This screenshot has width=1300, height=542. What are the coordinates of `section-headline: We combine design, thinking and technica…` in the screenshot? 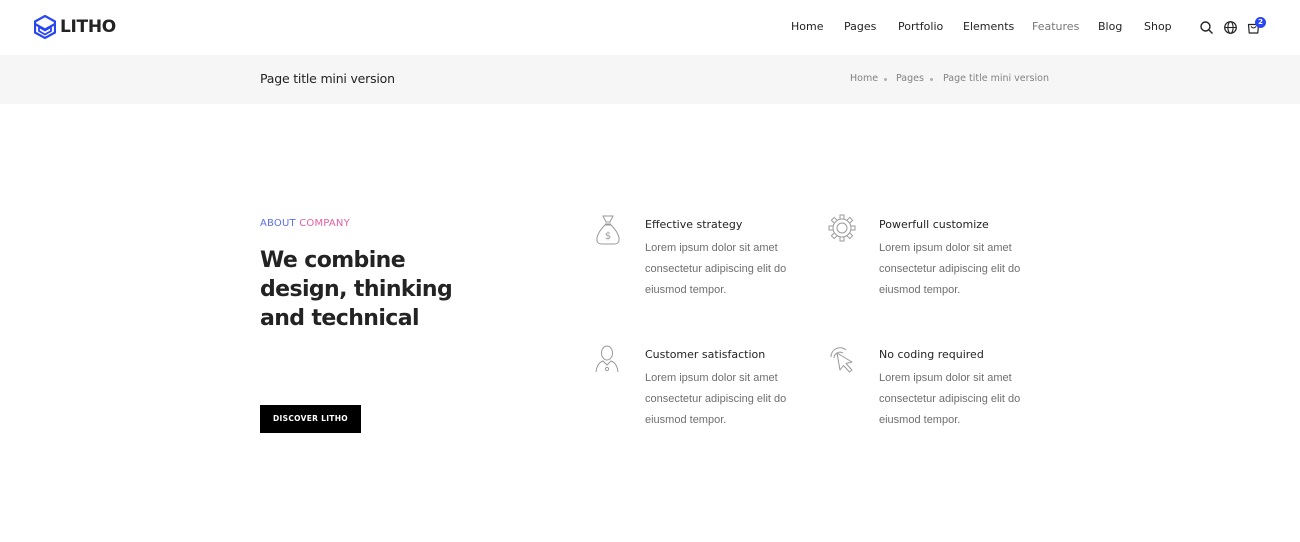 It's located at (370, 289).